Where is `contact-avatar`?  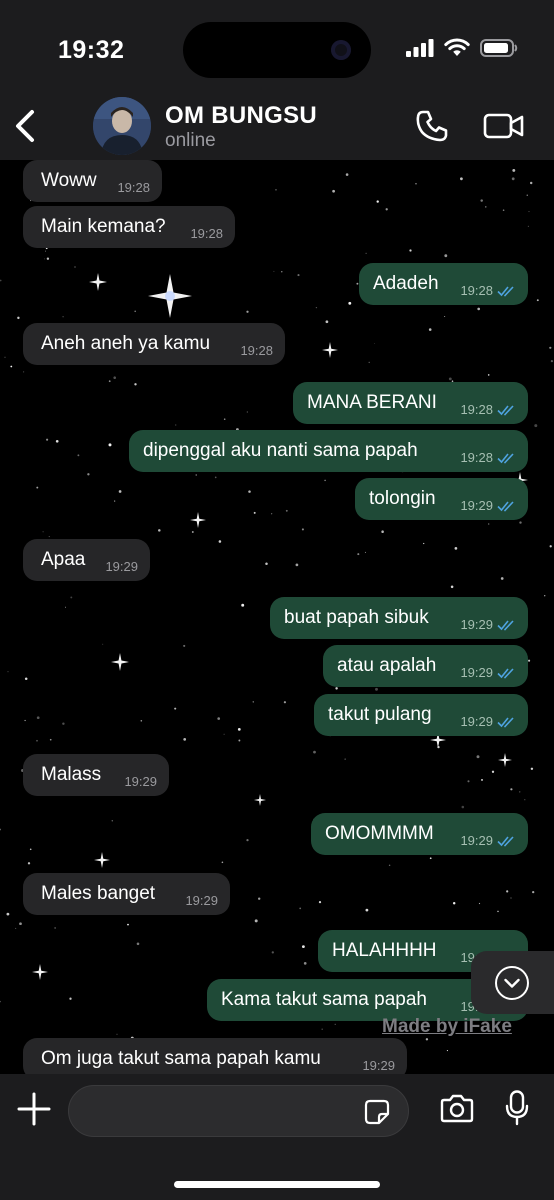 contact-avatar is located at coordinates (122, 126).